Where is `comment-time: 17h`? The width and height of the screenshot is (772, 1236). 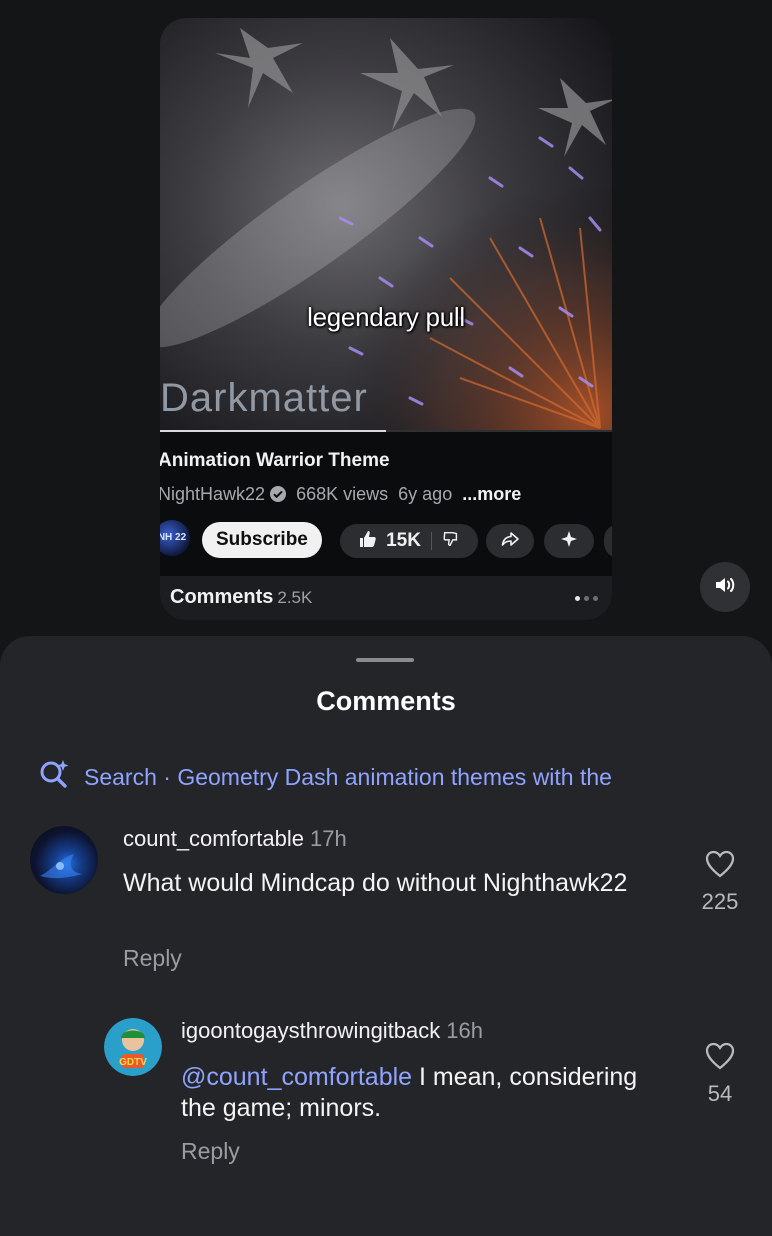
comment-time: 17h is located at coordinates (328, 838).